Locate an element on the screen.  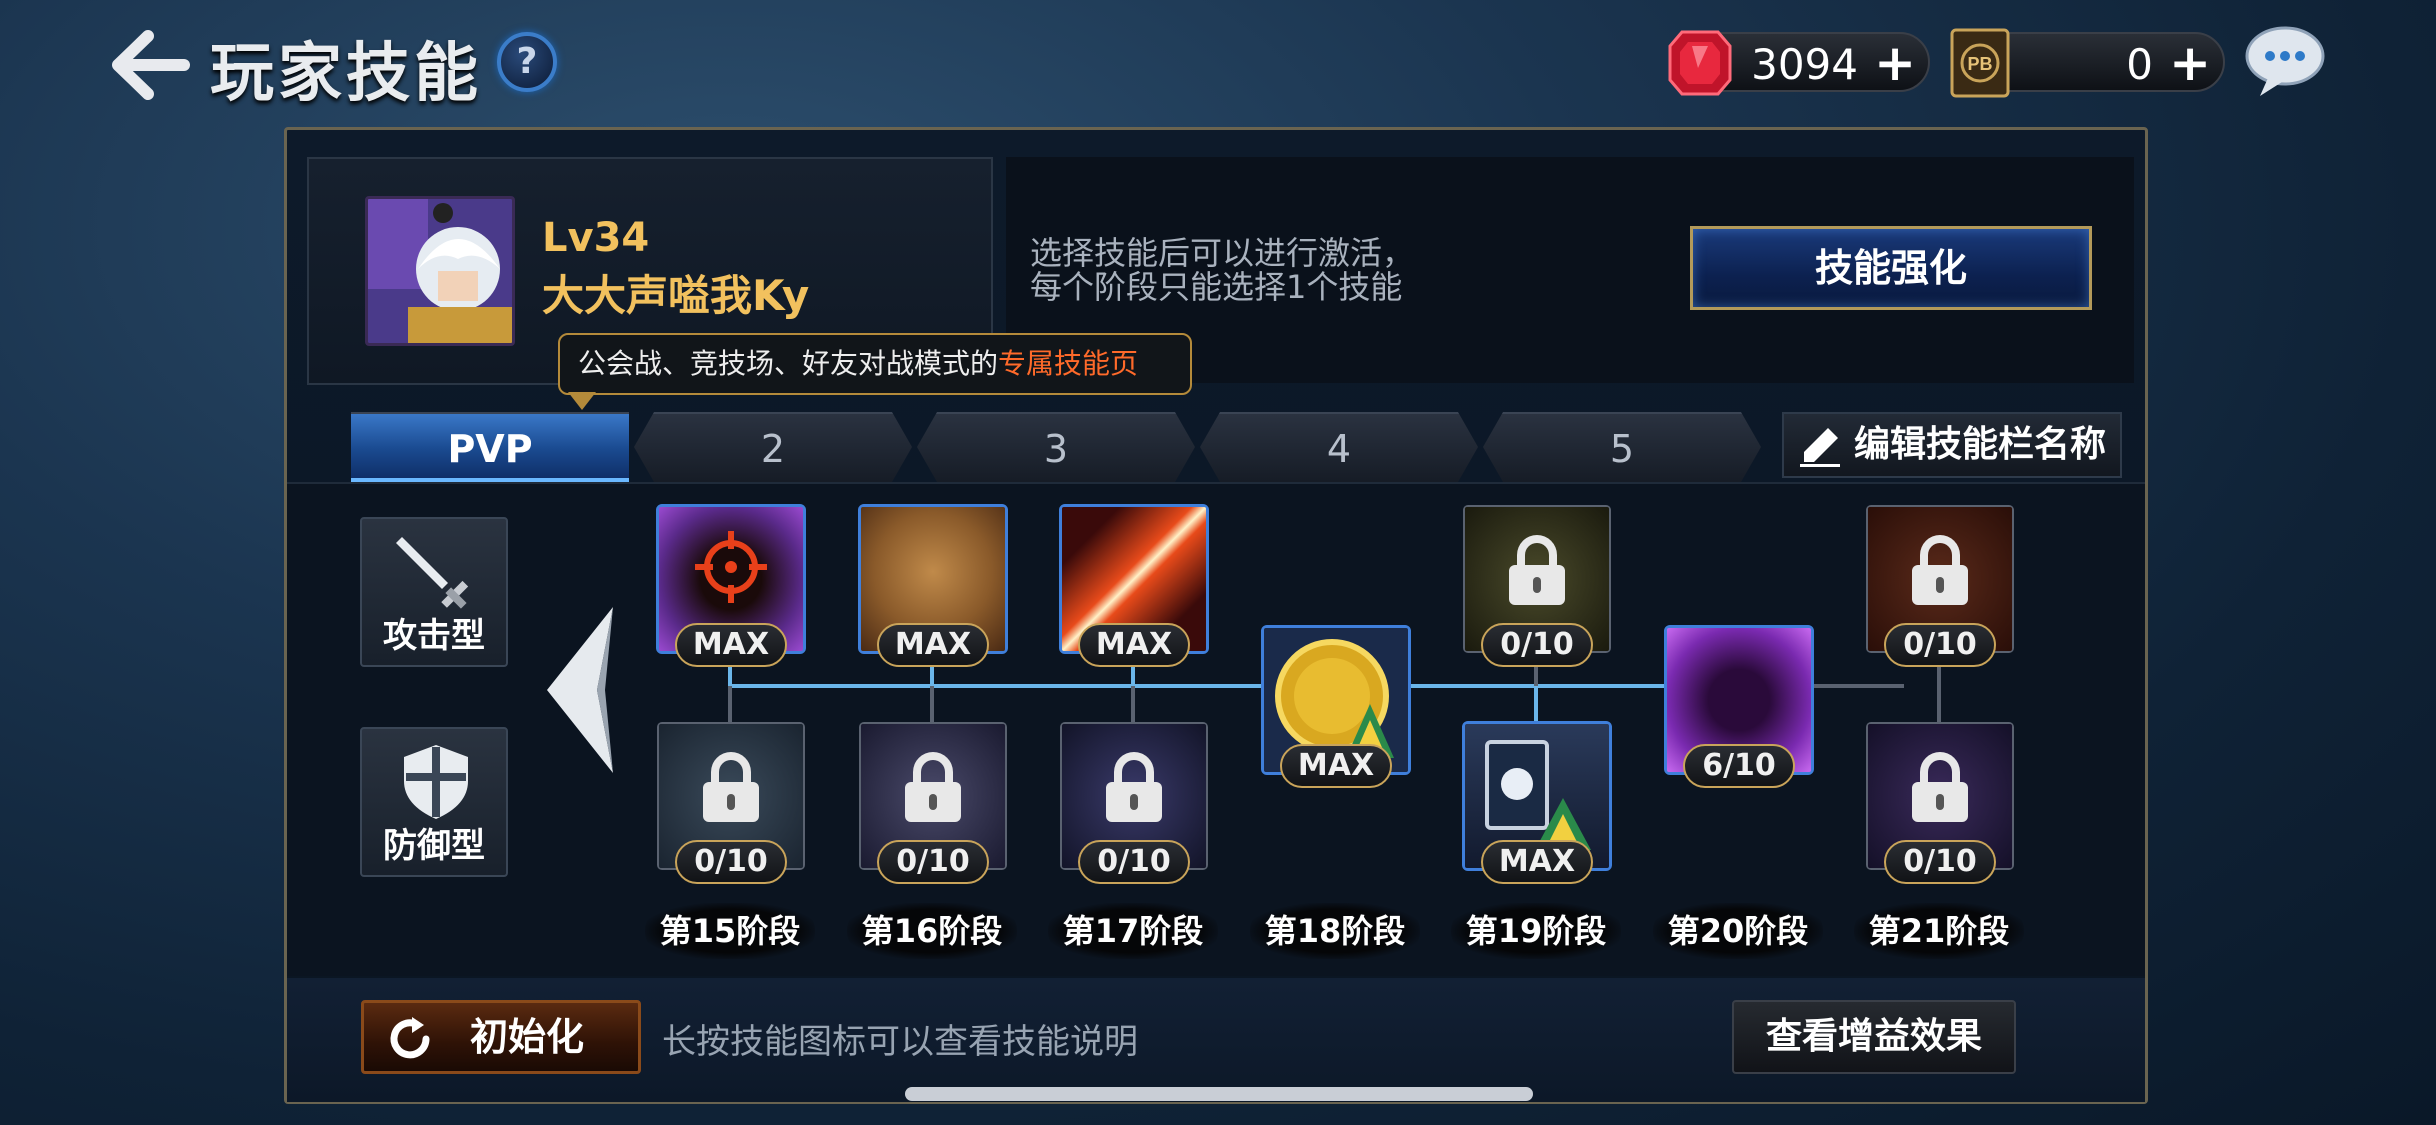
target-crosshair-icon is located at coordinates (731, 567).